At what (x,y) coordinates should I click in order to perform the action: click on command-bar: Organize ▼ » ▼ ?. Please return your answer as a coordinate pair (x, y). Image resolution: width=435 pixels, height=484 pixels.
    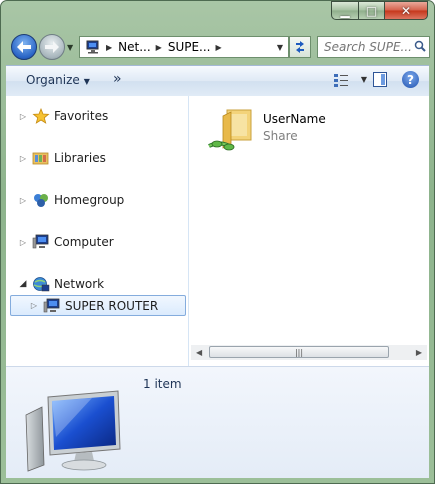
    Looking at the image, I should click on (217, 81).